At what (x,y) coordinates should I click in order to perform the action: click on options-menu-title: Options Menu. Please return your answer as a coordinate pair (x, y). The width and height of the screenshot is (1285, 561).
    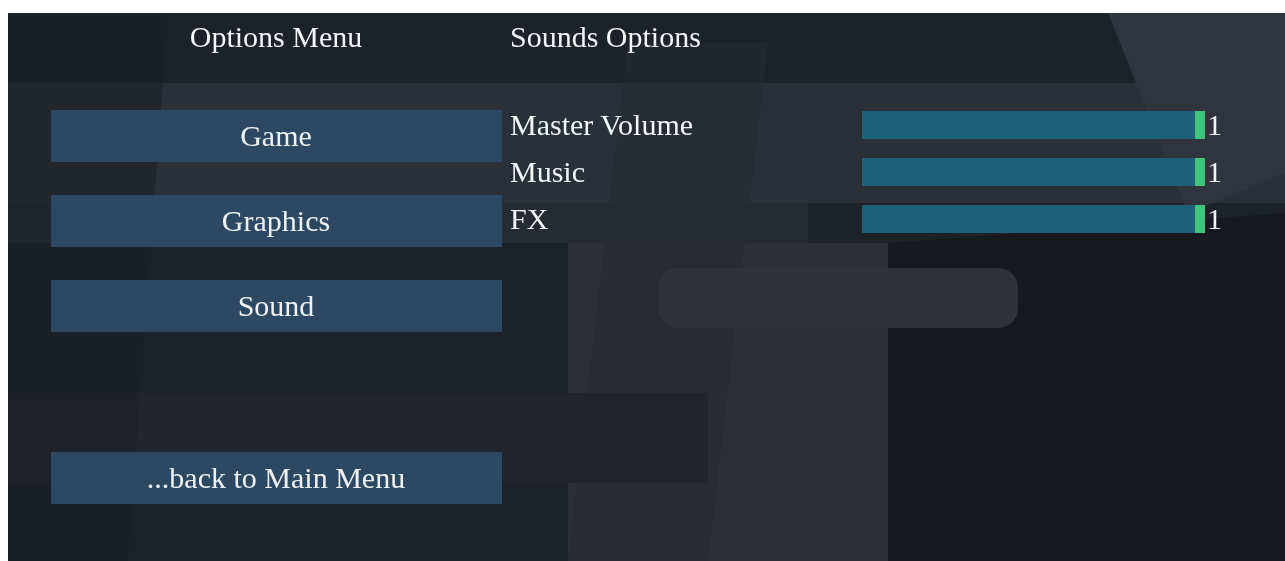
    Looking at the image, I should click on (276, 37).